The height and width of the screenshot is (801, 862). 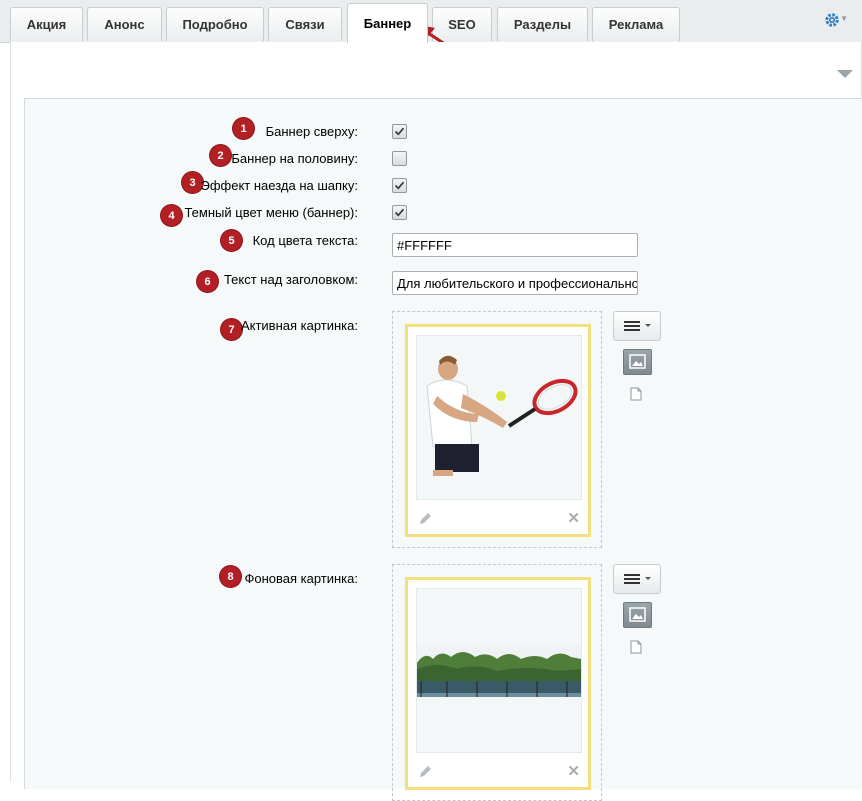 I want to click on tab-reklama: Реклама, so click(x=636, y=24).